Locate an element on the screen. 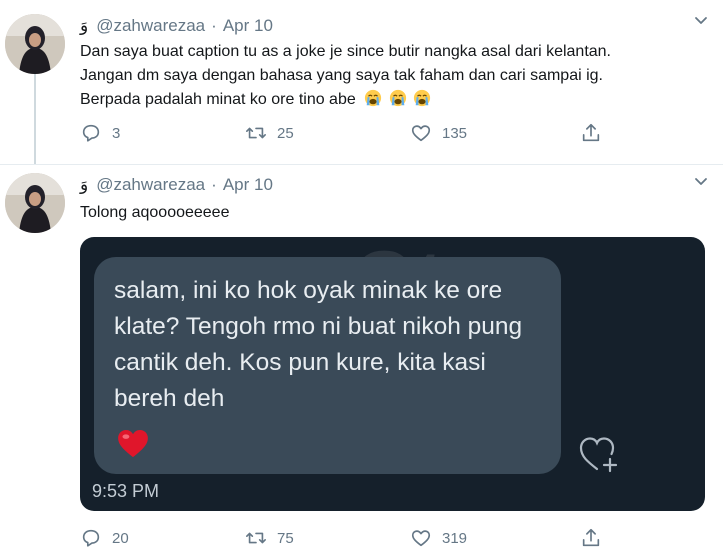  reply-count: 3 is located at coordinates (116, 133).